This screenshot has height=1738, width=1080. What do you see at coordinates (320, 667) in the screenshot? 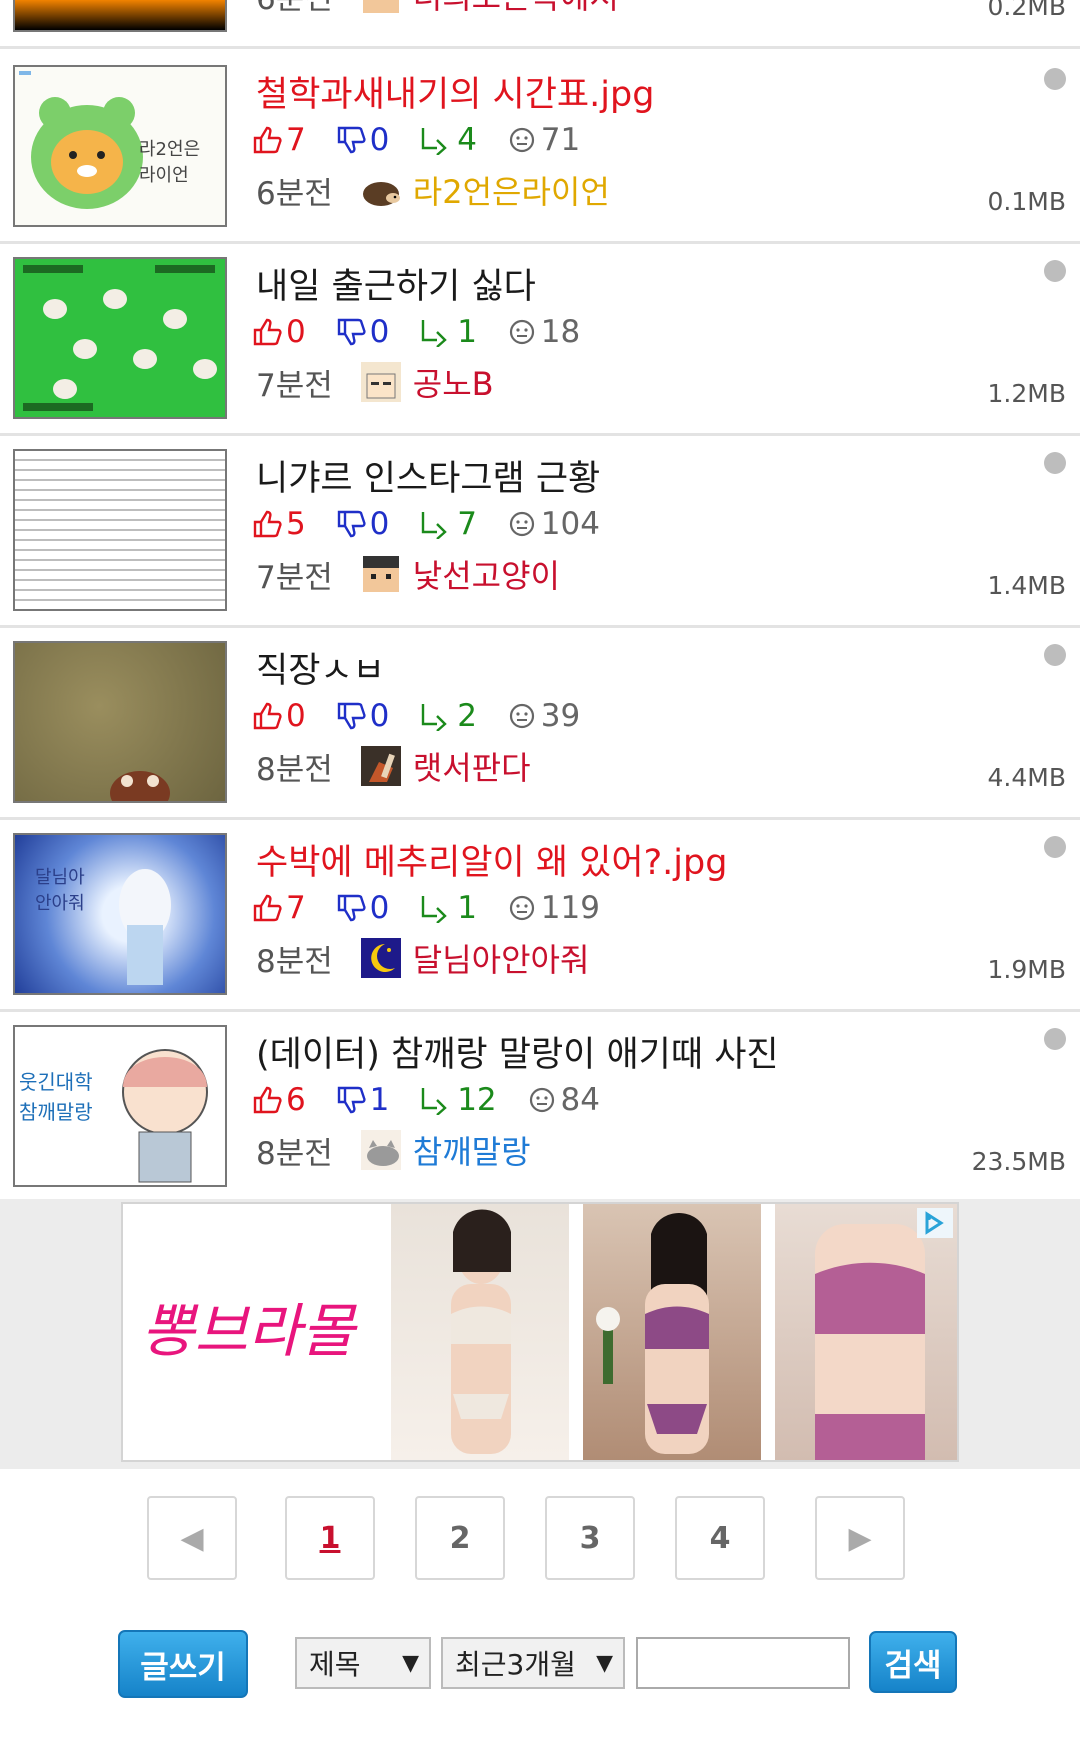
I see `post-title: 직장ㅅㅂ` at bounding box center [320, 667].